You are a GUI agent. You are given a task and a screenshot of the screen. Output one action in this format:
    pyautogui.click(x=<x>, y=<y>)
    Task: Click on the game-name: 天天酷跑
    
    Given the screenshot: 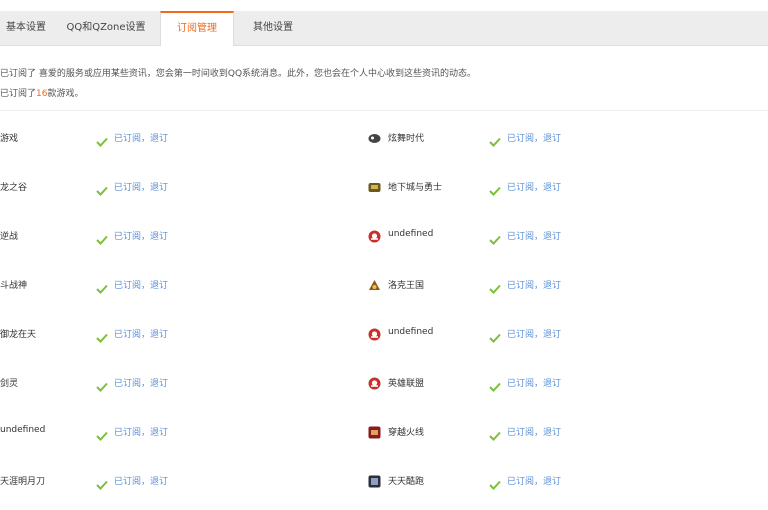 What is the action you would take?
    pyautogui.click(x=406, y=482)
    